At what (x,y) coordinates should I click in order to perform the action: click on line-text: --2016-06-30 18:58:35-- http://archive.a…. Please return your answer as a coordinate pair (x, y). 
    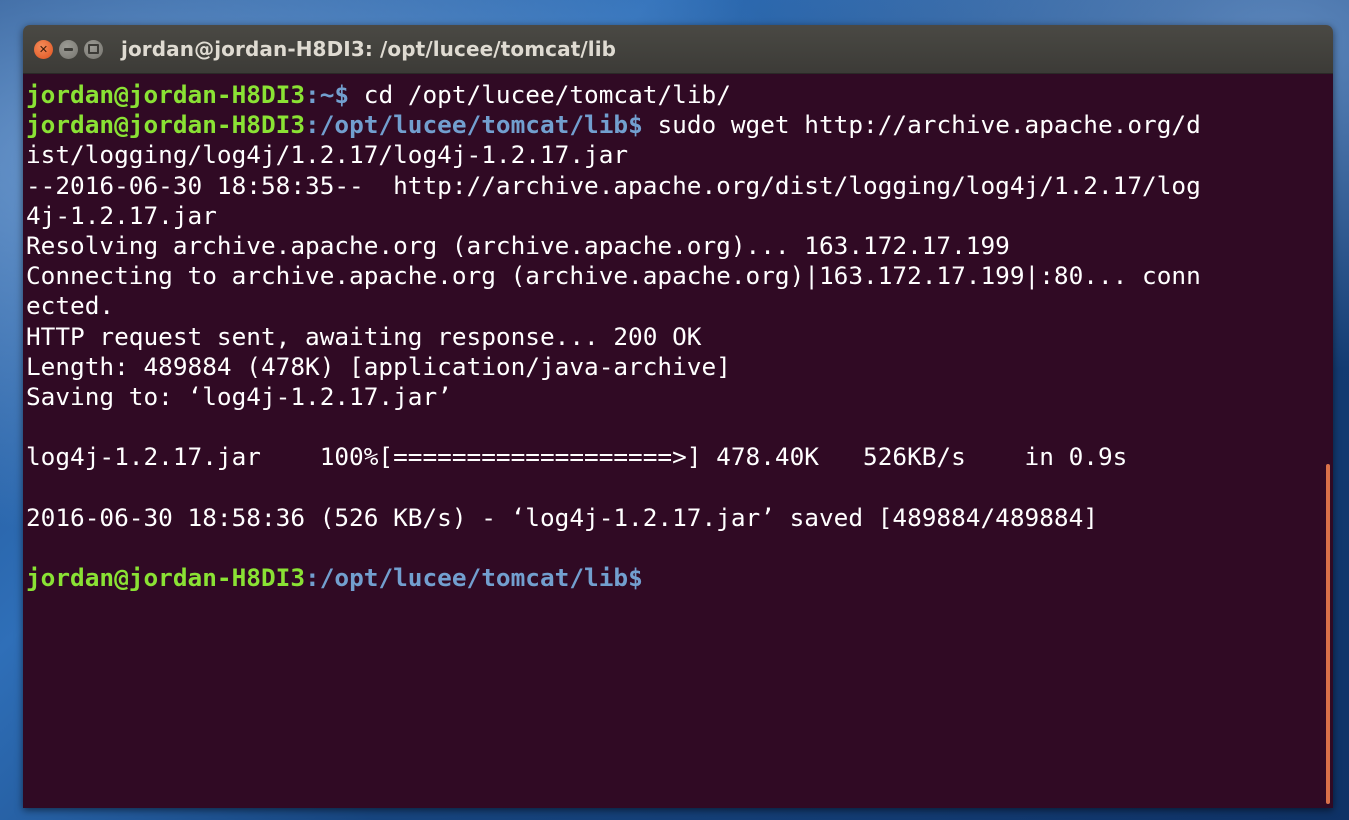
    Looking at the image, I should click on (613, 185).